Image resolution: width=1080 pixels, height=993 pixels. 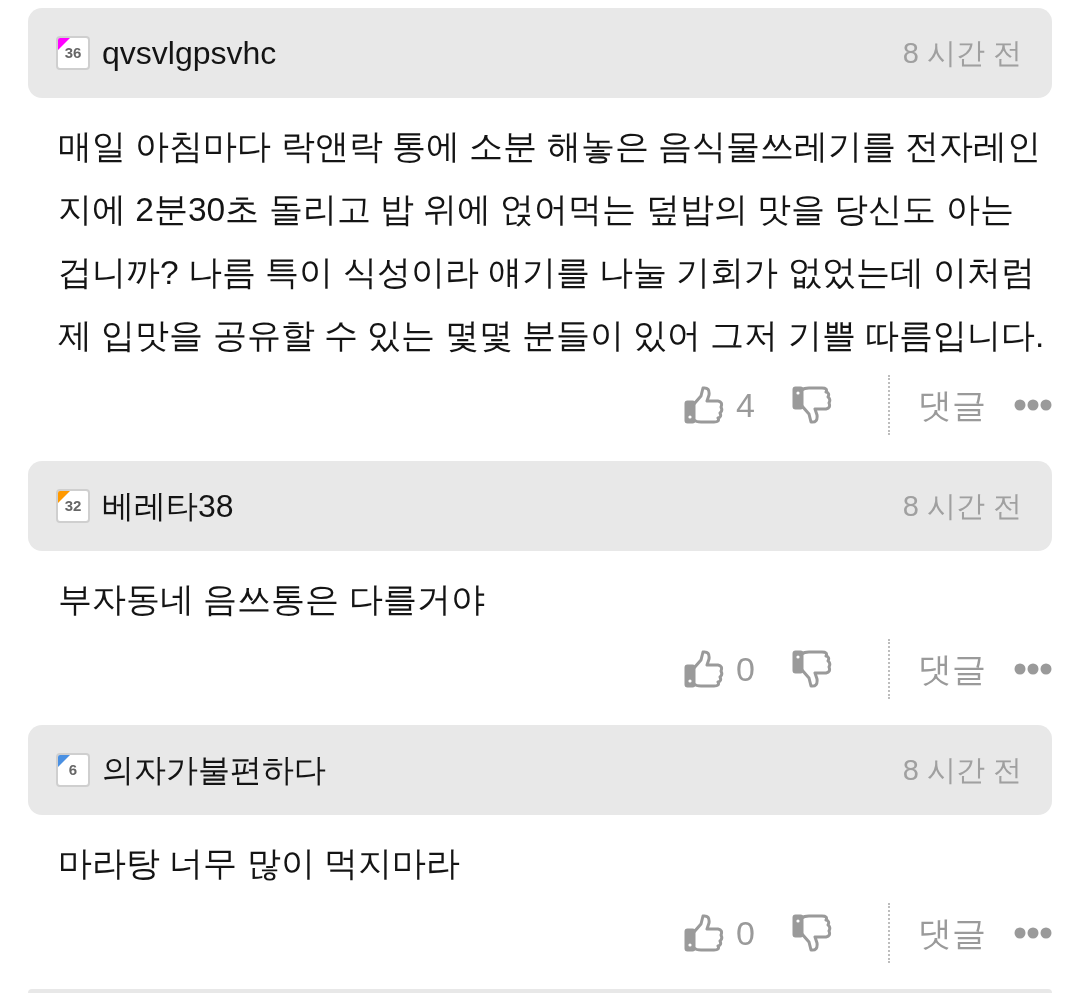 What do you see at coordinates (272, 600) in the screenshot?
I see `comment-text: 부자동네 음쓰통은 다를거야` at bounding box center [272, 600].